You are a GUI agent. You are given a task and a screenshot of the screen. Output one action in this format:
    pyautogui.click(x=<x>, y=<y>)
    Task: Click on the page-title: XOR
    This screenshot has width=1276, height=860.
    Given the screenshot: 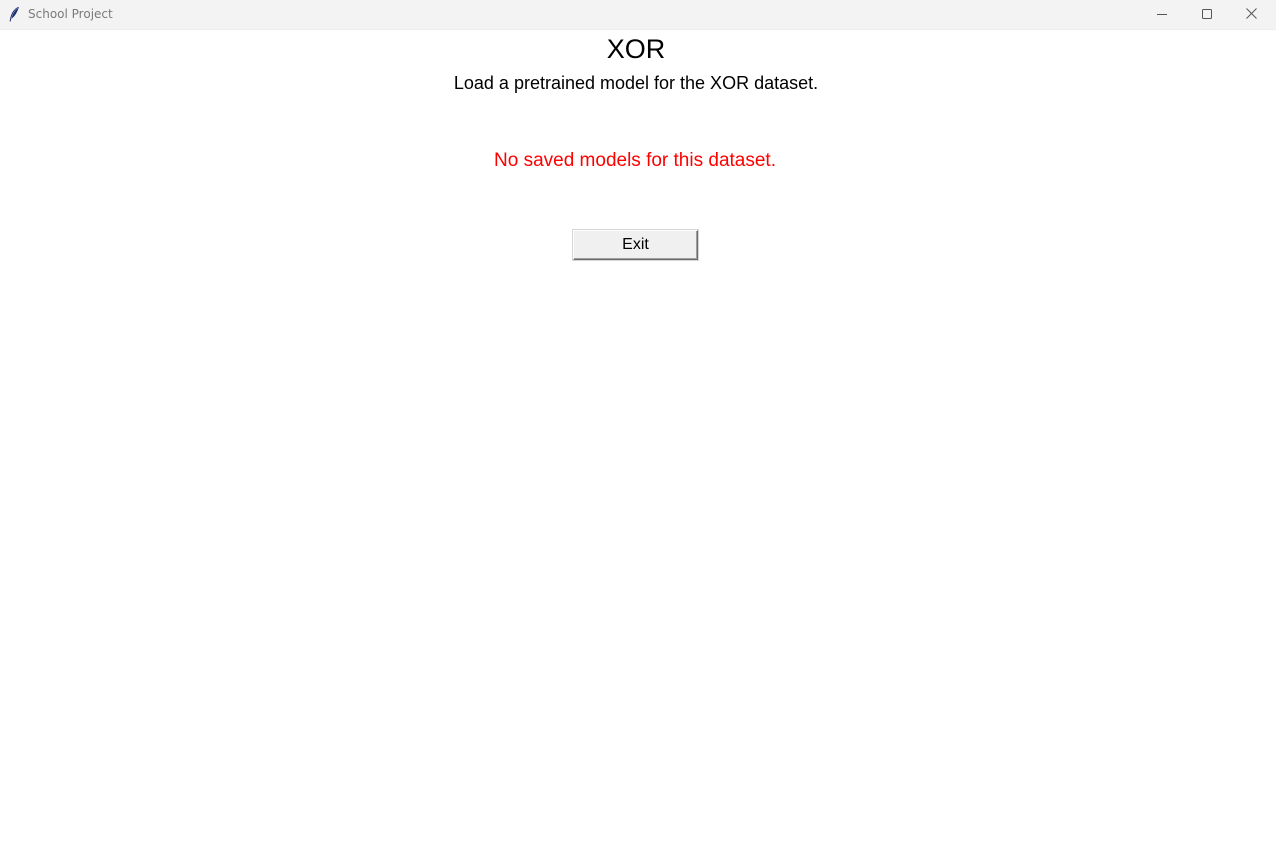 What is the action you would take?
    pyautogui.click(x=636, y=49)
    